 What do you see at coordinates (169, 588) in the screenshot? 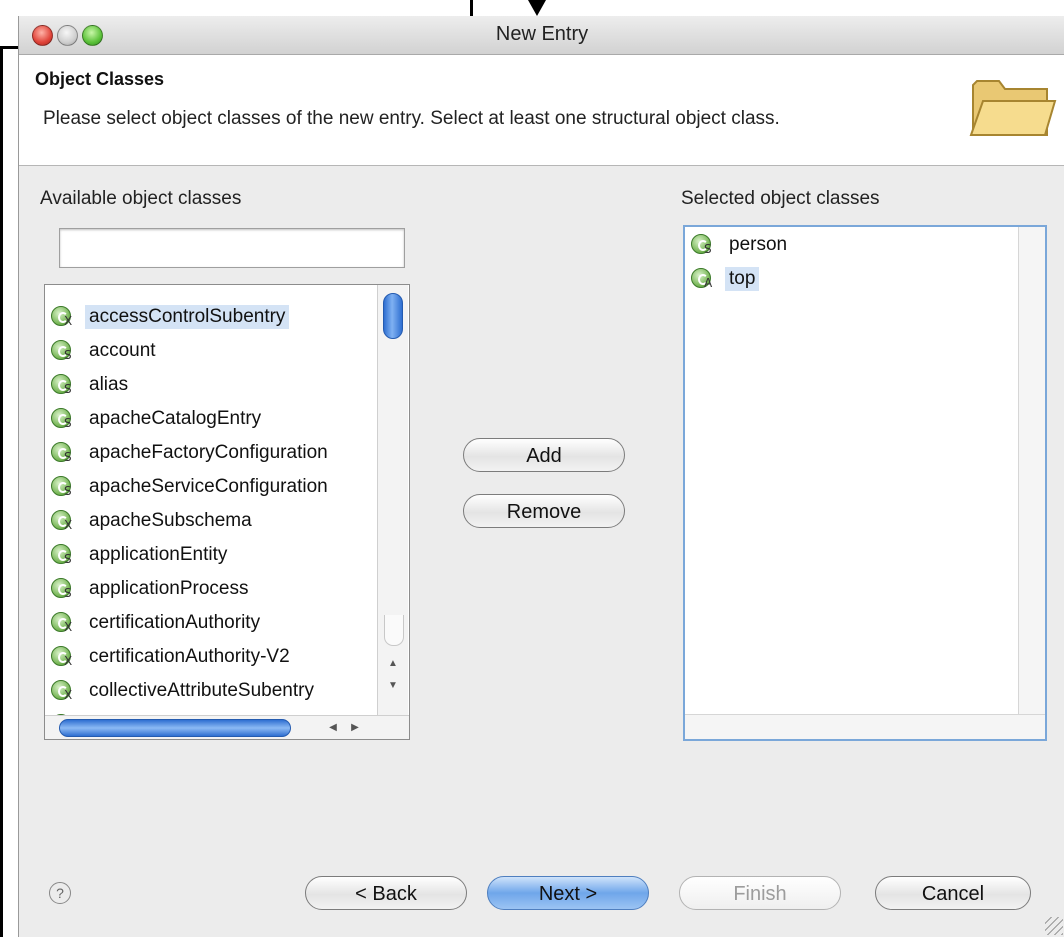
I see `list-item-label: applicationProcess` at bounding box center [169, 588].